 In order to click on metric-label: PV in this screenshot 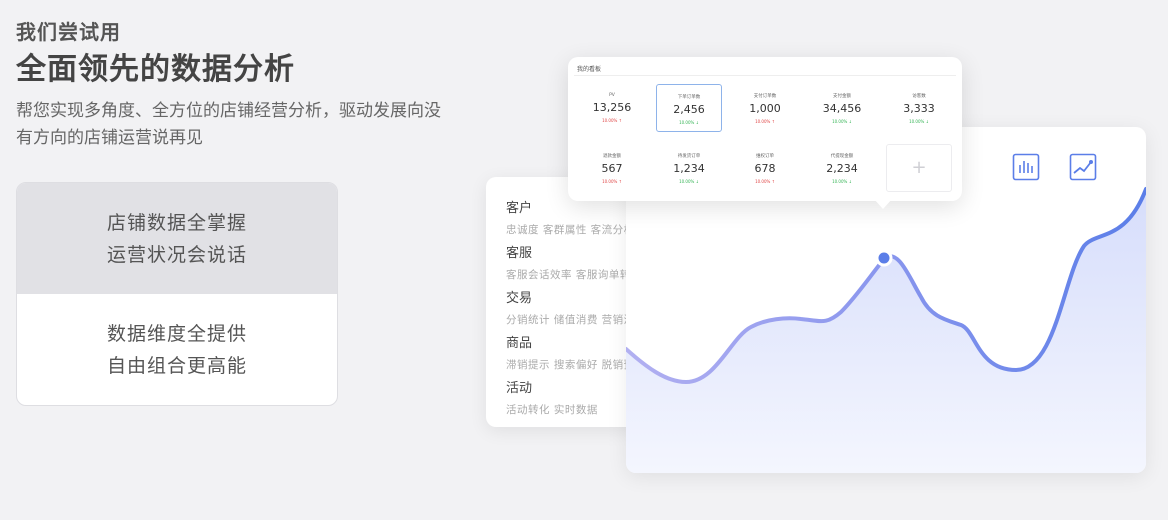, I will do `click(612, 95)`.